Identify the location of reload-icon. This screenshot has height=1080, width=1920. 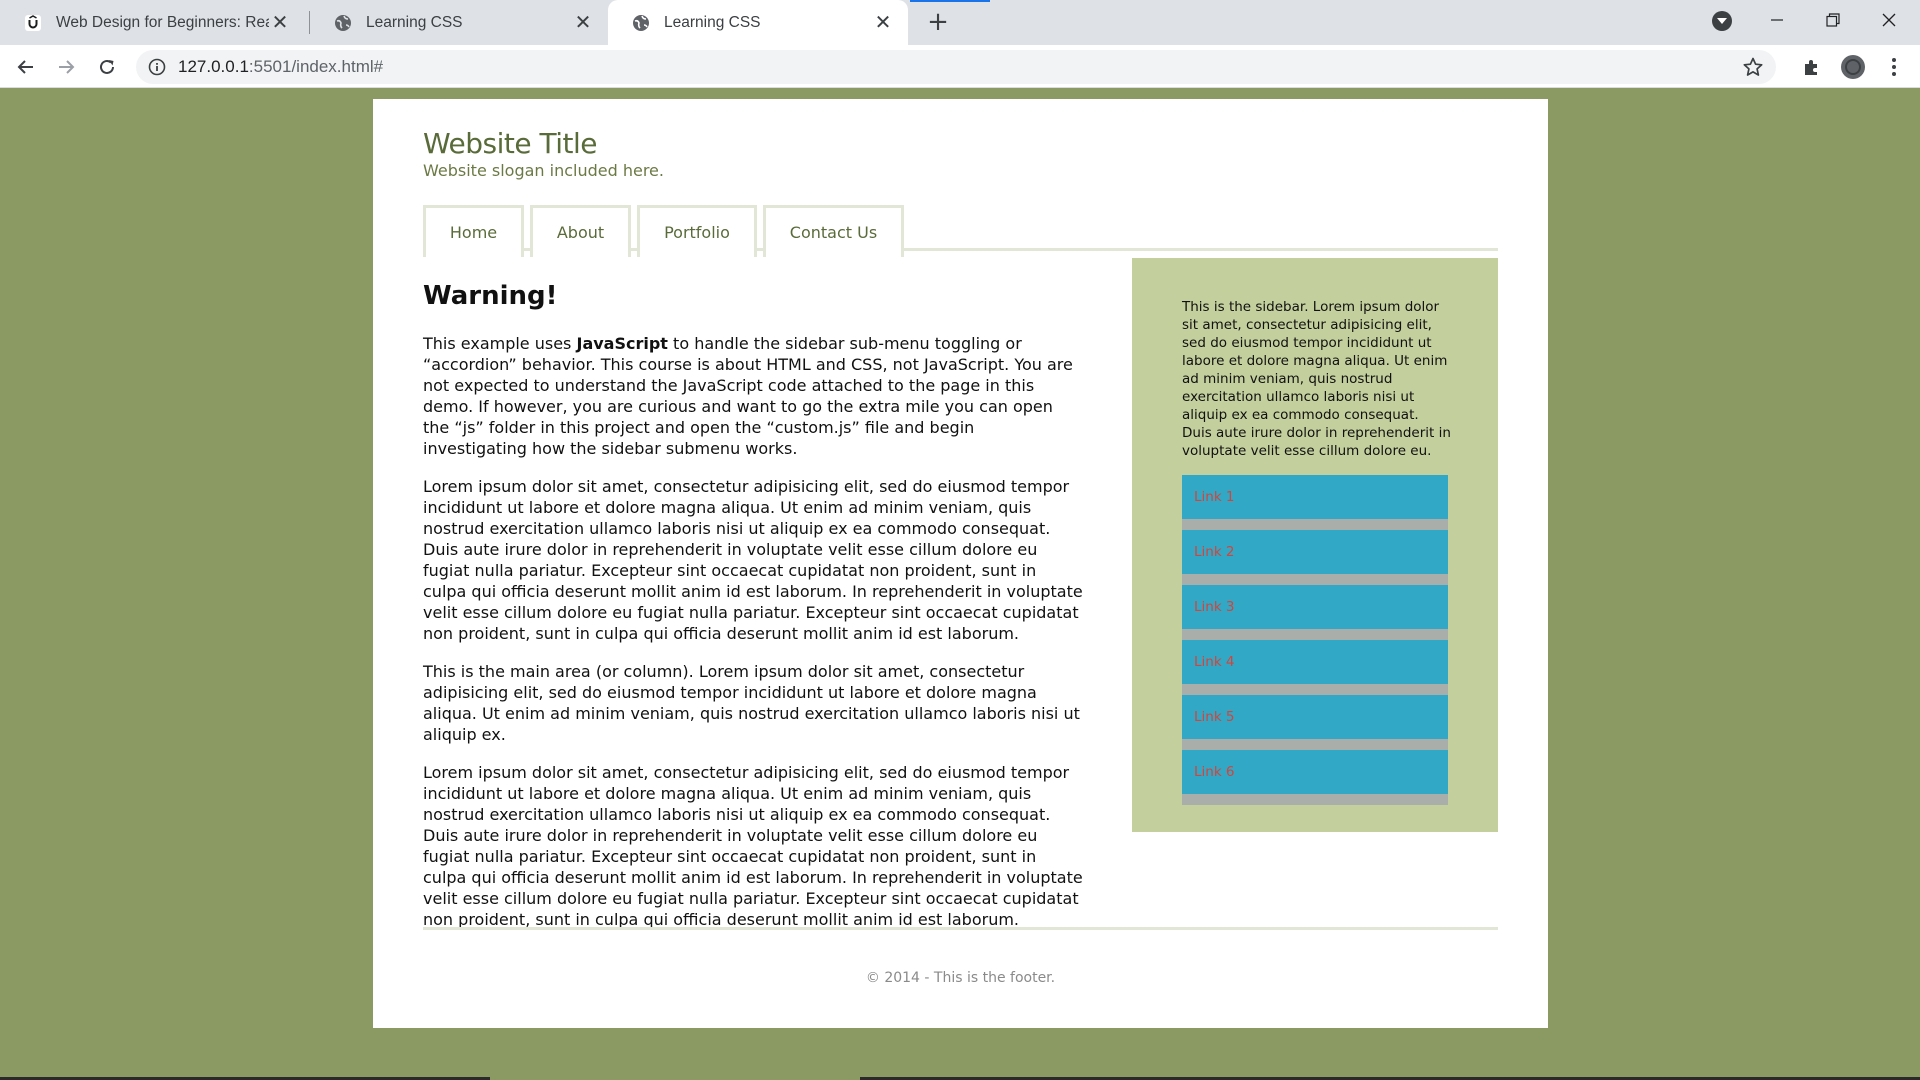
(107, 67).